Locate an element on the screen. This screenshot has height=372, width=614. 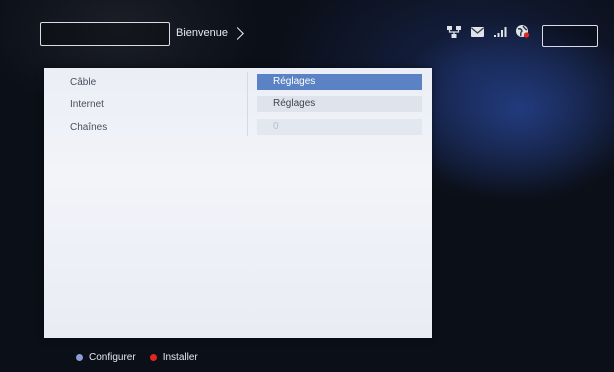
red-button-icon is located at coordinates (153, 357).